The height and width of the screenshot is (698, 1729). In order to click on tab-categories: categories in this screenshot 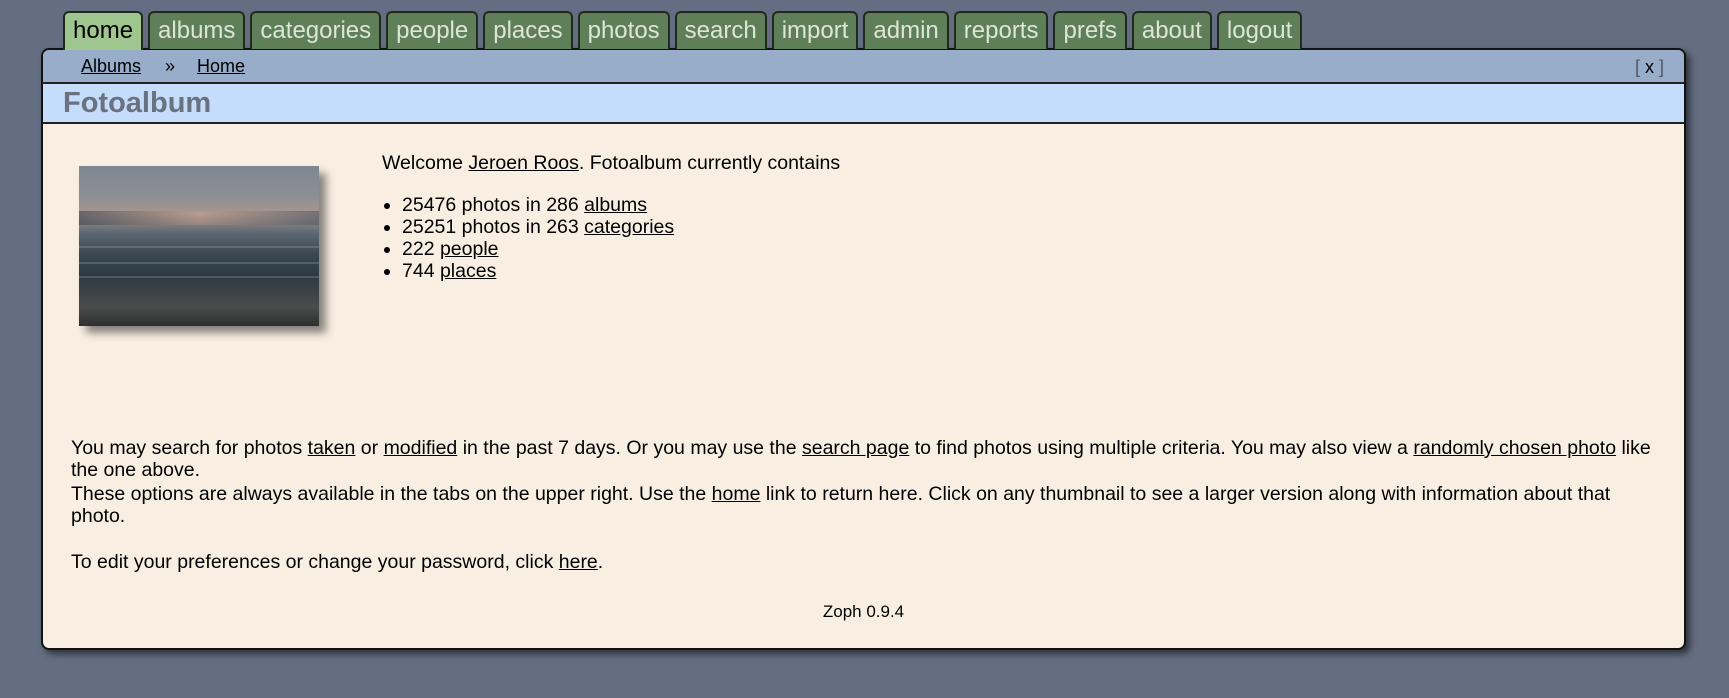, I will do `click(316, 30)`.